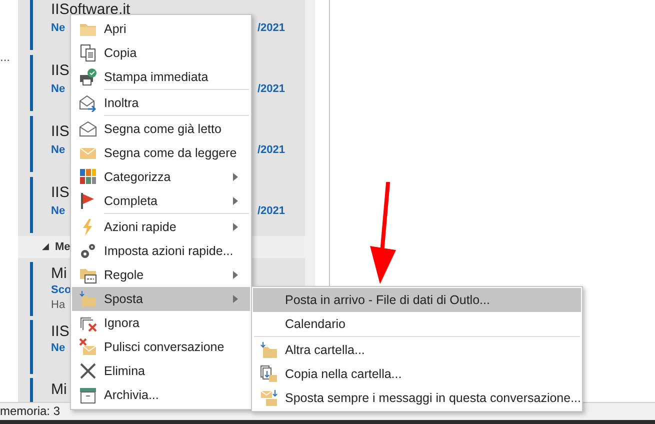 The height and width of the screenshot is (424, 655). I want to click on menu-item: Categorizza, so click(161, 177).